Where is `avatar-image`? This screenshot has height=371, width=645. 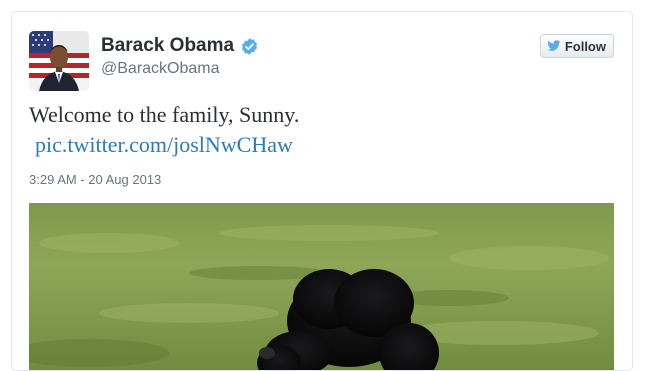 avatar-image is located at coordinates (59, 61).